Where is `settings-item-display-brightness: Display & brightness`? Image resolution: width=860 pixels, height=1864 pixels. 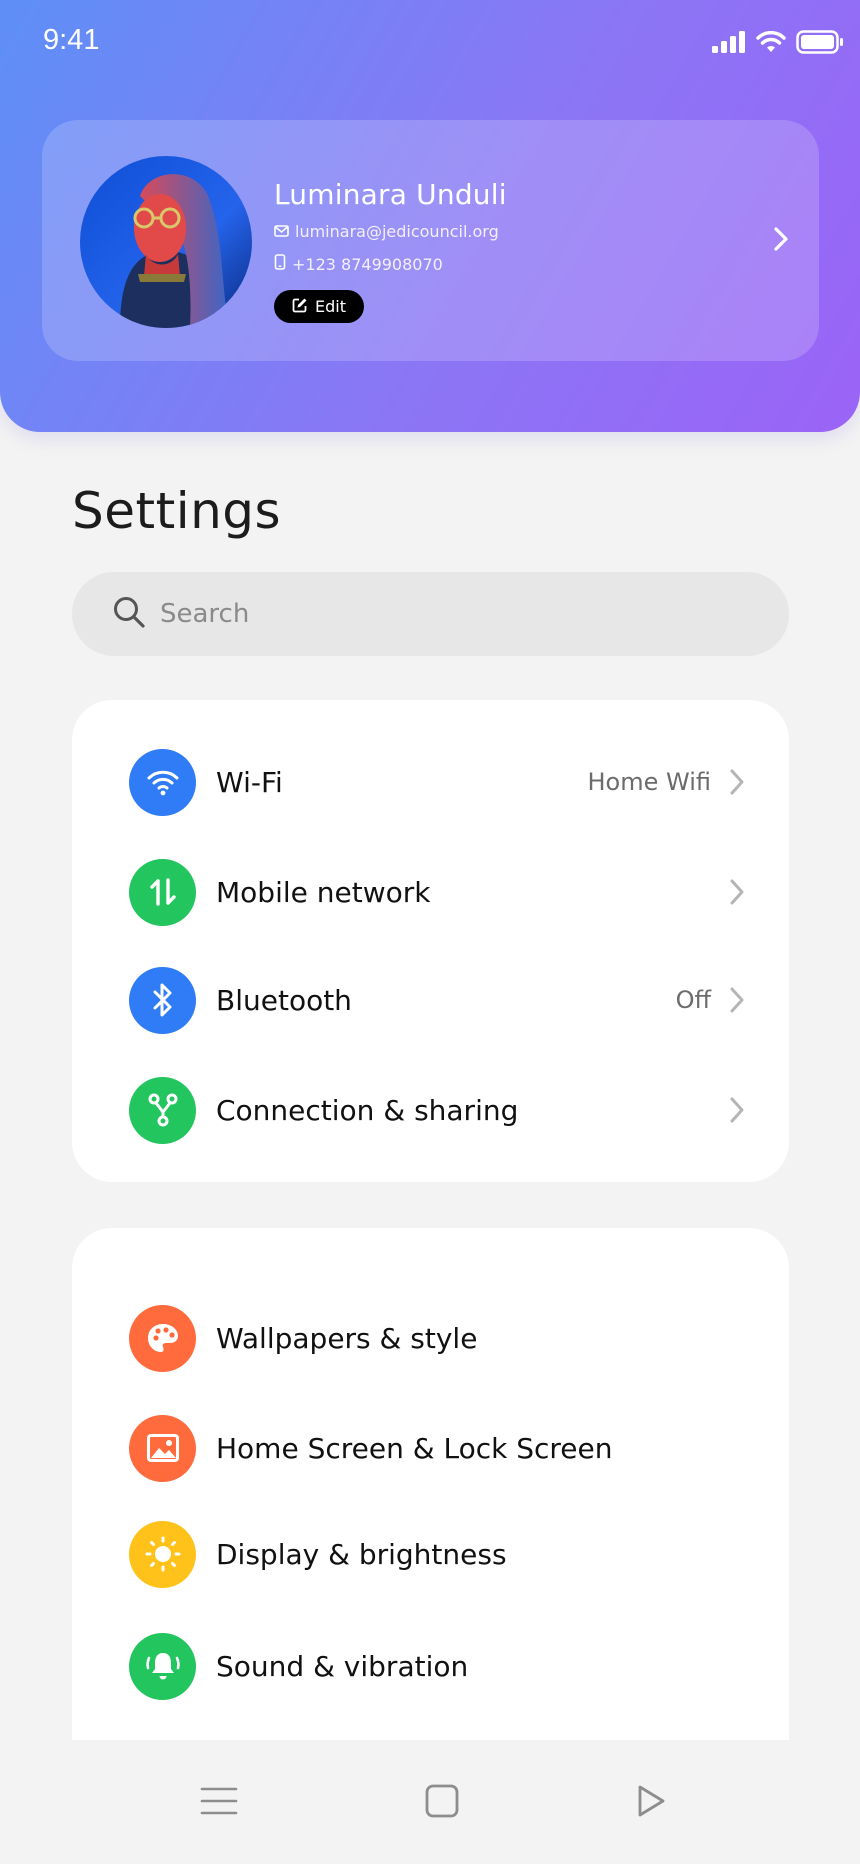 settings-item-display-brightness: Display & brightness is located at coordinates (430, 1554).